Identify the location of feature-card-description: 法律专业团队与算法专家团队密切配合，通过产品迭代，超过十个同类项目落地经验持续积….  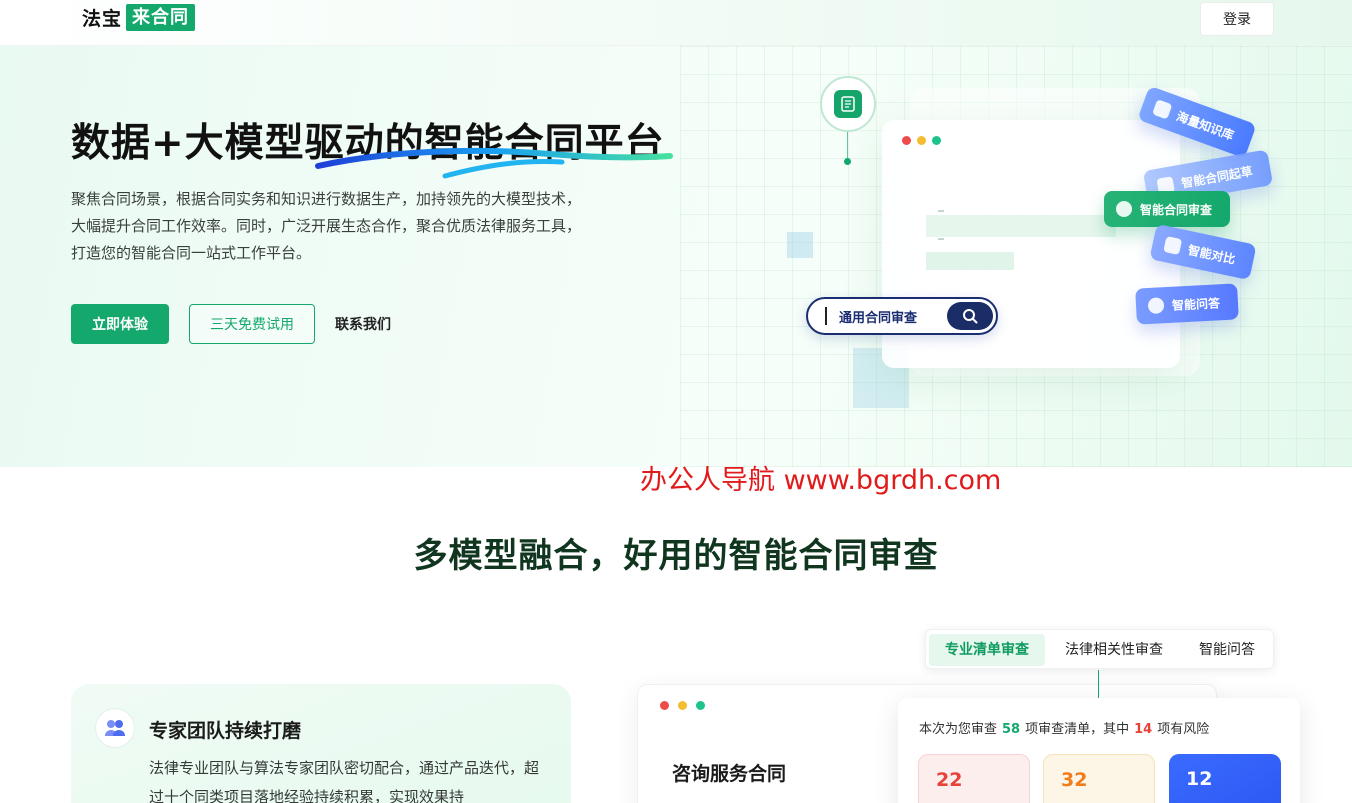
(344, 781).